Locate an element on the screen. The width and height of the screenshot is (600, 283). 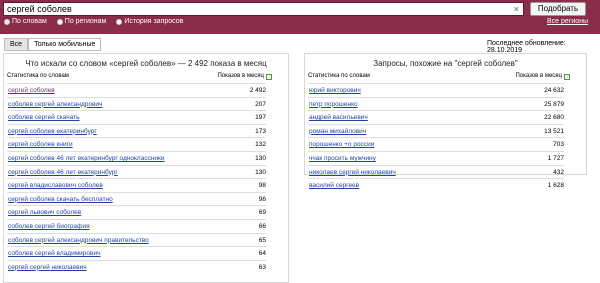
table-row: петр порошенко 25 879 is located at coordinates (436, 103).